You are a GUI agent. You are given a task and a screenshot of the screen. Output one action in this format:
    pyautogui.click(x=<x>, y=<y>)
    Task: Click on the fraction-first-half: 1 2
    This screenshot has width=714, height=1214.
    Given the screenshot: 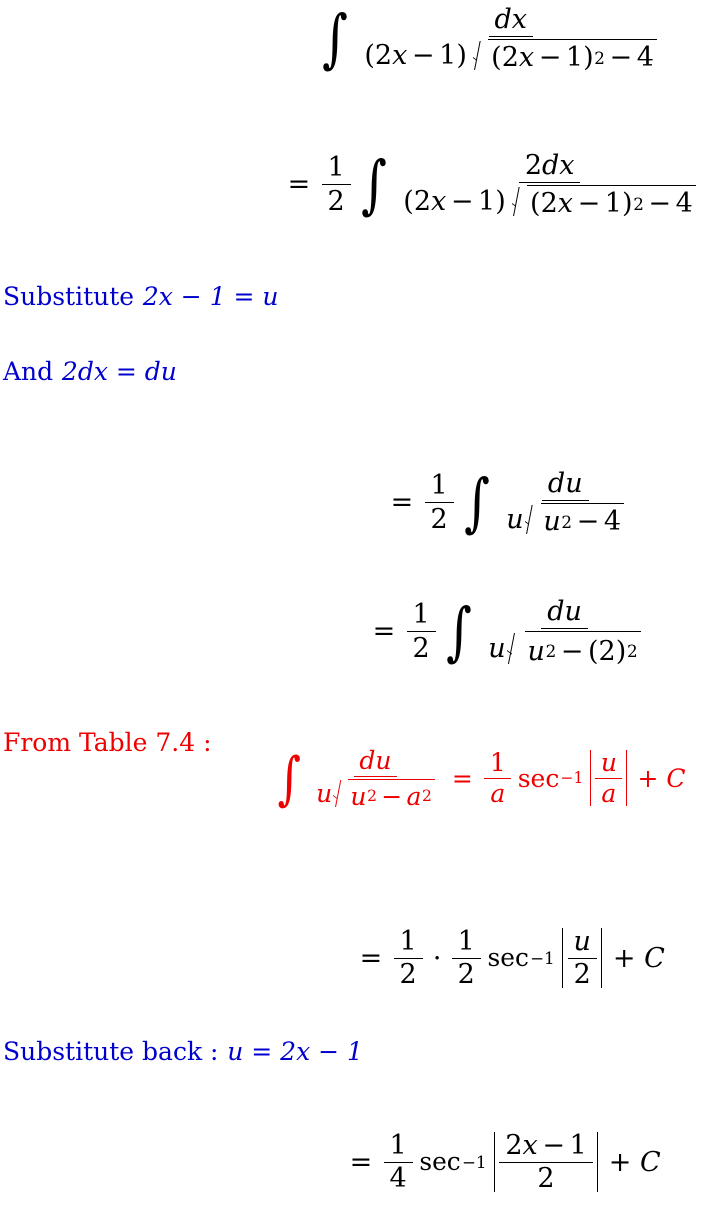 What is the action you would take?
    pyautogui.click(x=408, y=957)
    